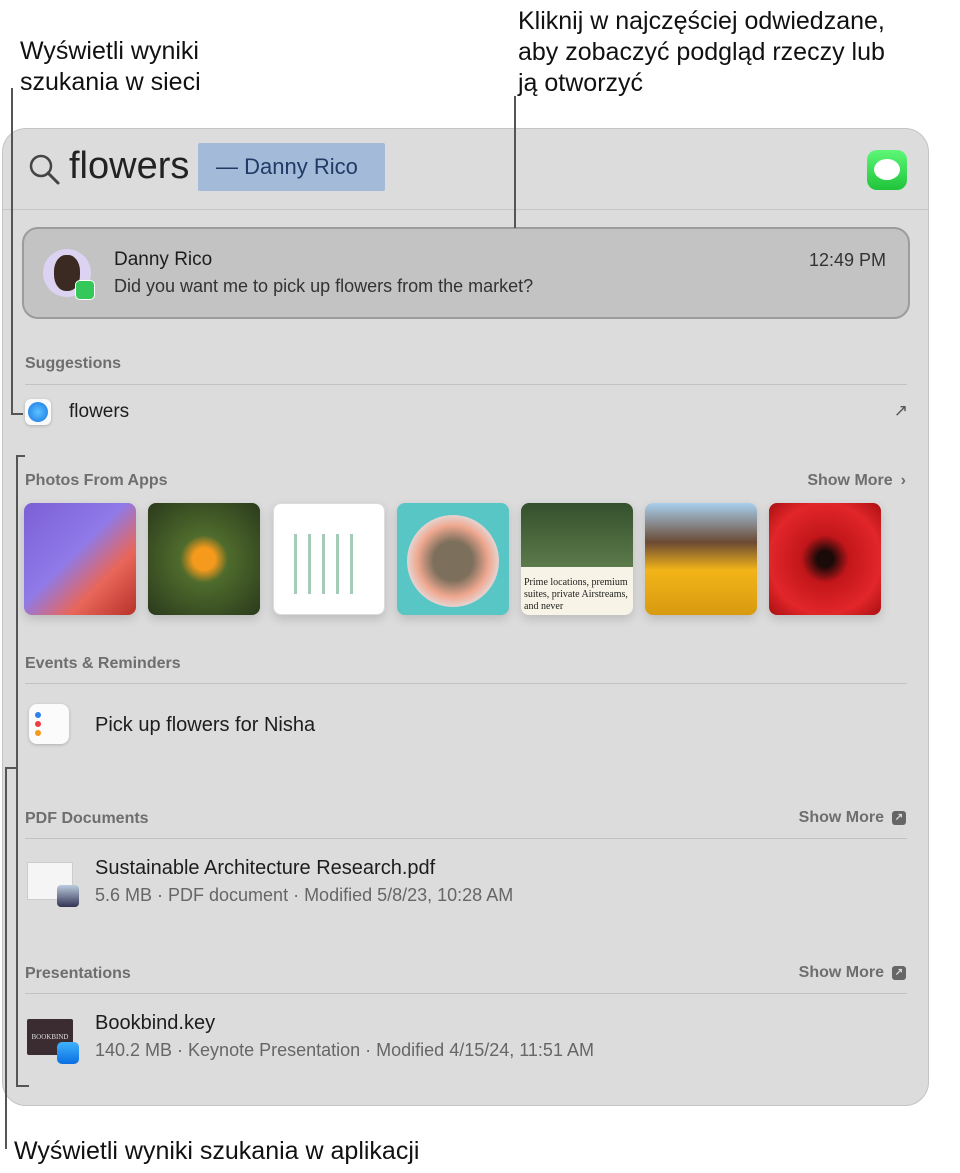 This screenshot has width=960, height=1173. I want to click on messages-icon, so click(887, 170).